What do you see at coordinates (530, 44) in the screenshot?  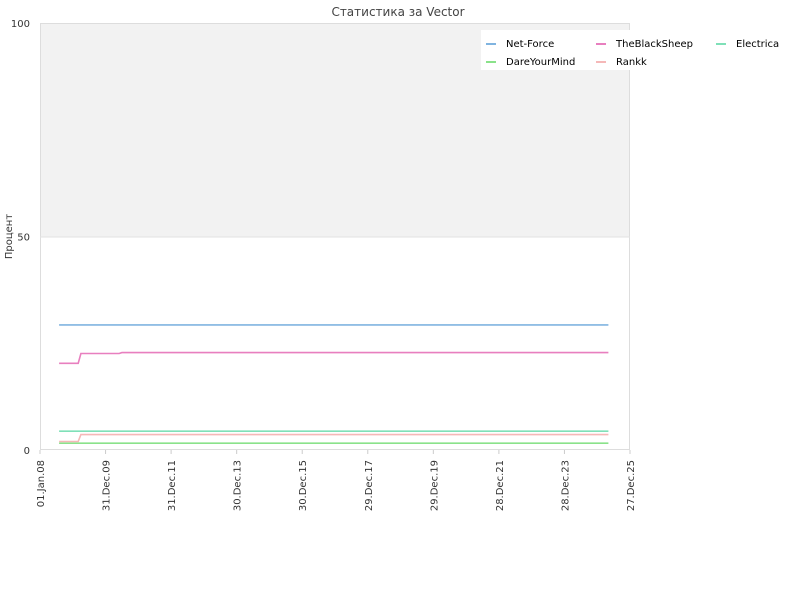 I see `legend-label: Net-Force` at bounding box center [530, 44].